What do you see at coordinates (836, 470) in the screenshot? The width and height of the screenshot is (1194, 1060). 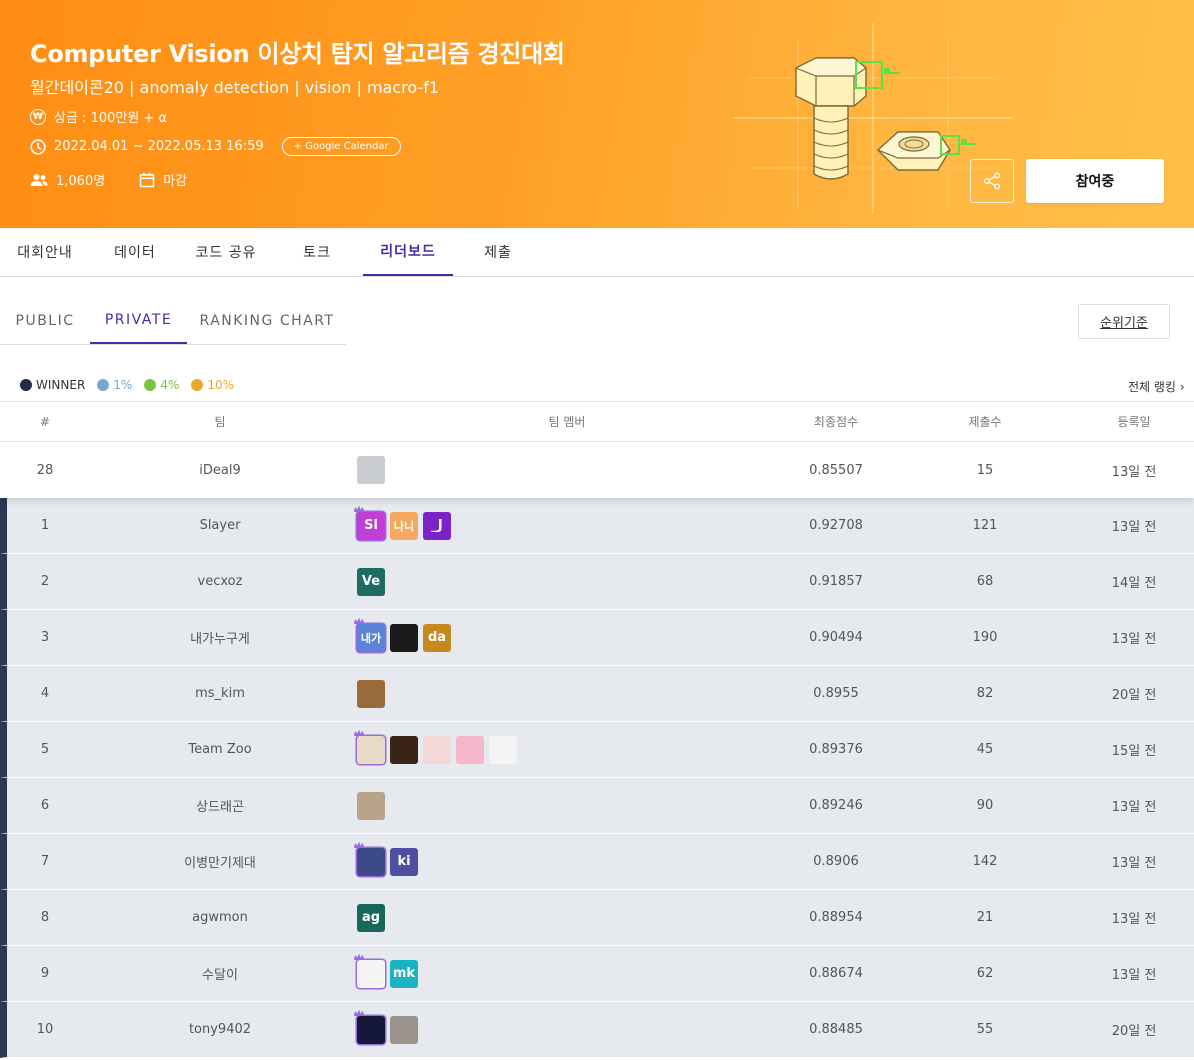 I see `final-score: 0.85507` at bounding box center [836, 470].